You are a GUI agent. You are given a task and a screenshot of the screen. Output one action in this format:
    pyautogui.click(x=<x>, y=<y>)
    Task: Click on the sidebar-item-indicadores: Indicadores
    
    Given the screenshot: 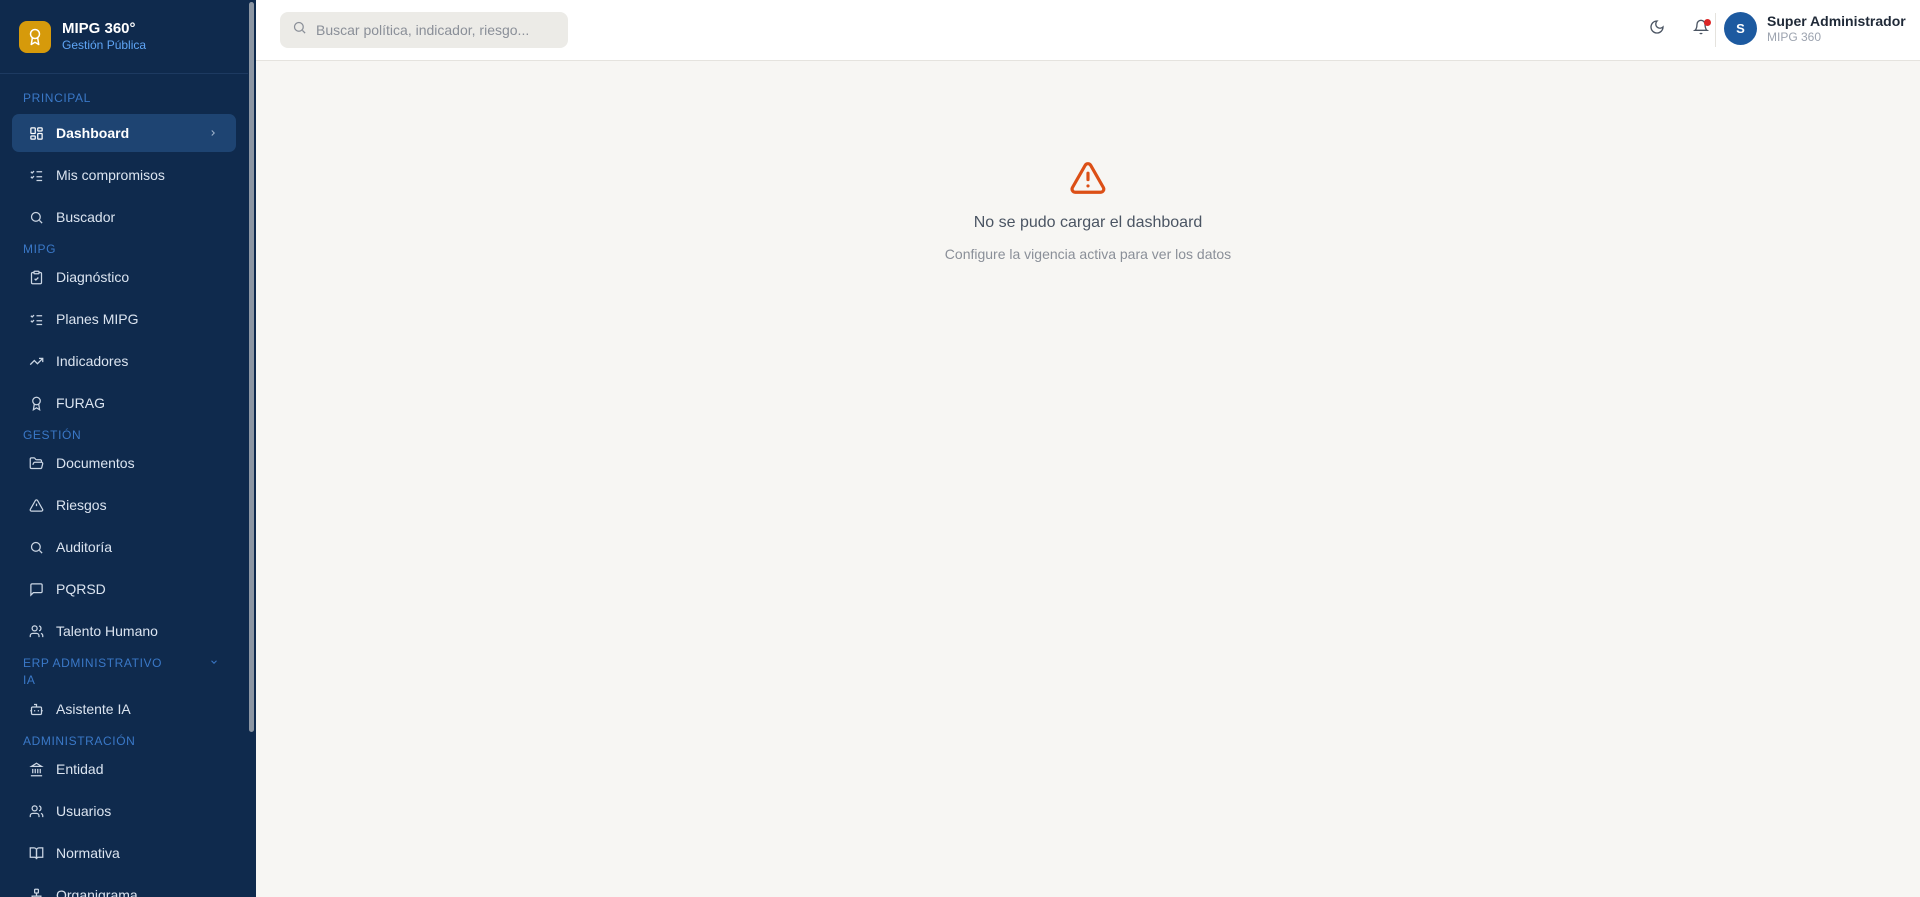 What is the action you would take?
    pyautogui.click(x=124, y=361)
    